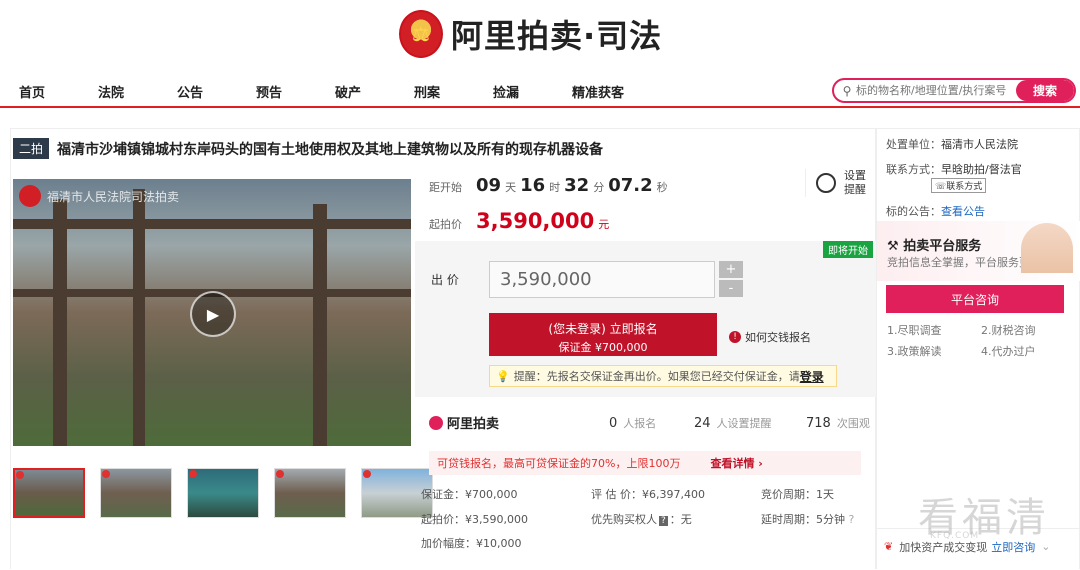 This screenshot has height=570, width=1080. What do you see at coordinates (630, 185) in the screenshot?
I see `countdown-seconds: 07.2` at bounding box center [630, 185].